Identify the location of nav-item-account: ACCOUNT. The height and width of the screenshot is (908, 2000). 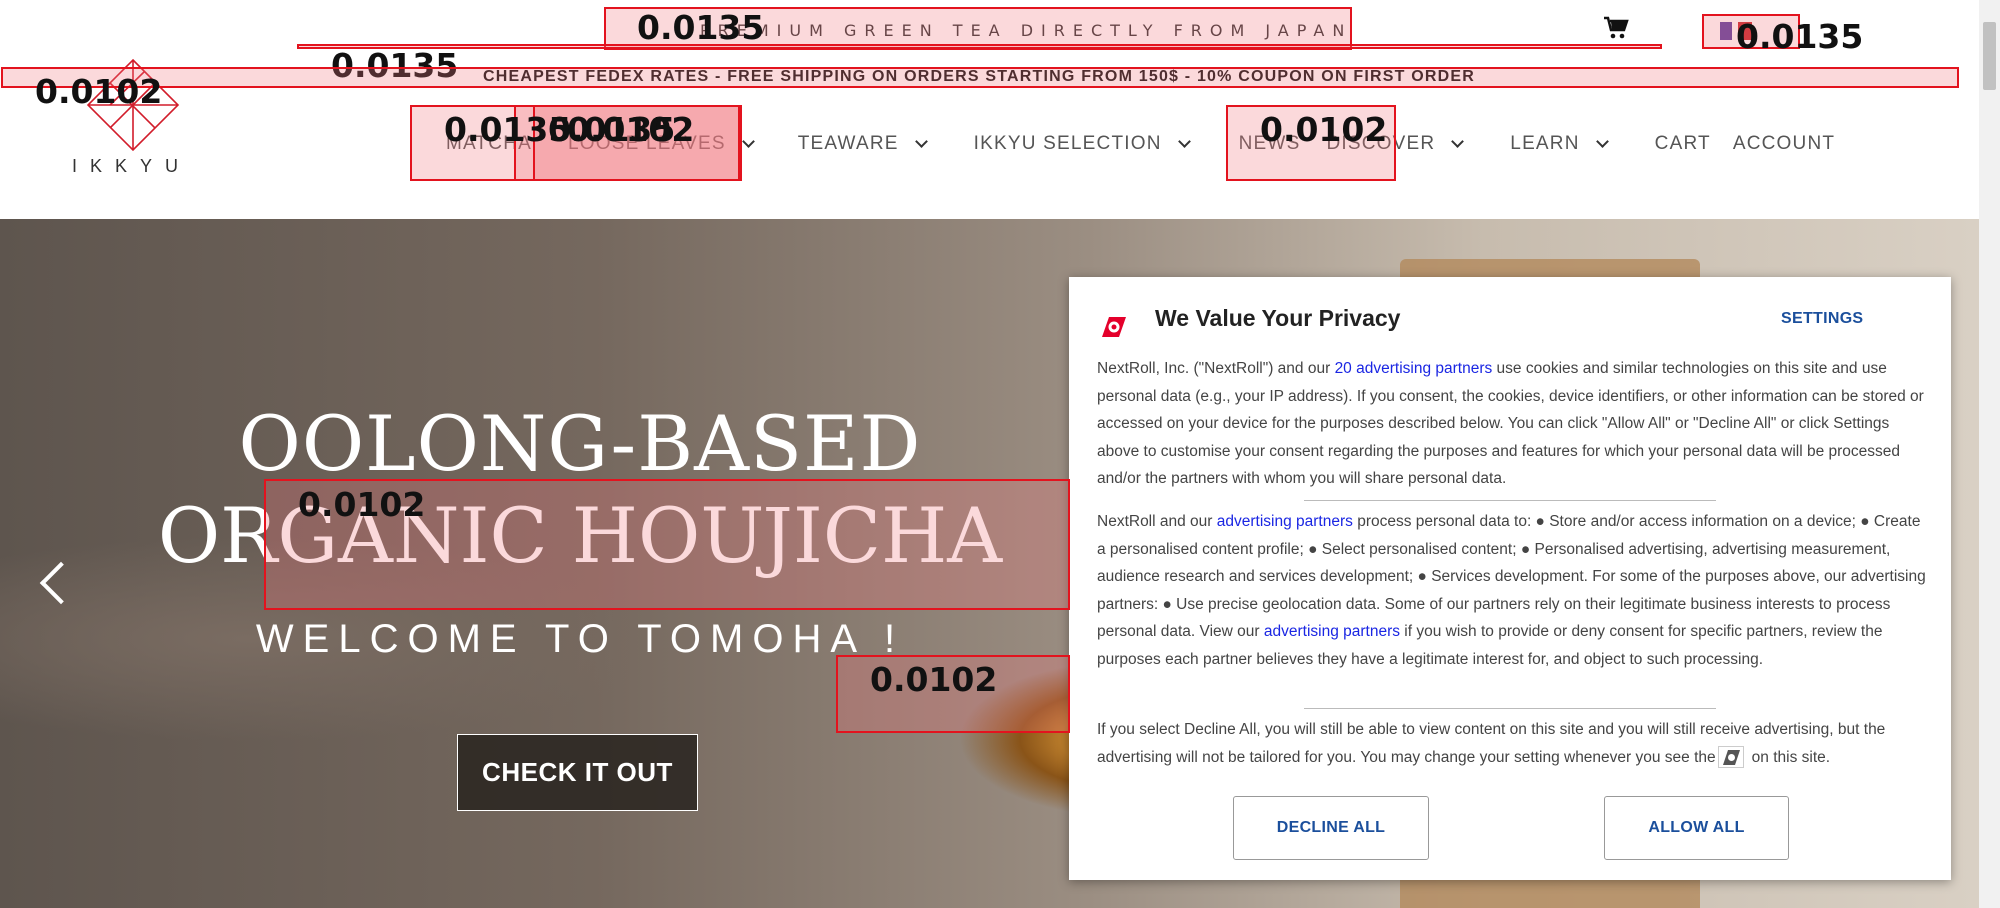
(1784, 144).